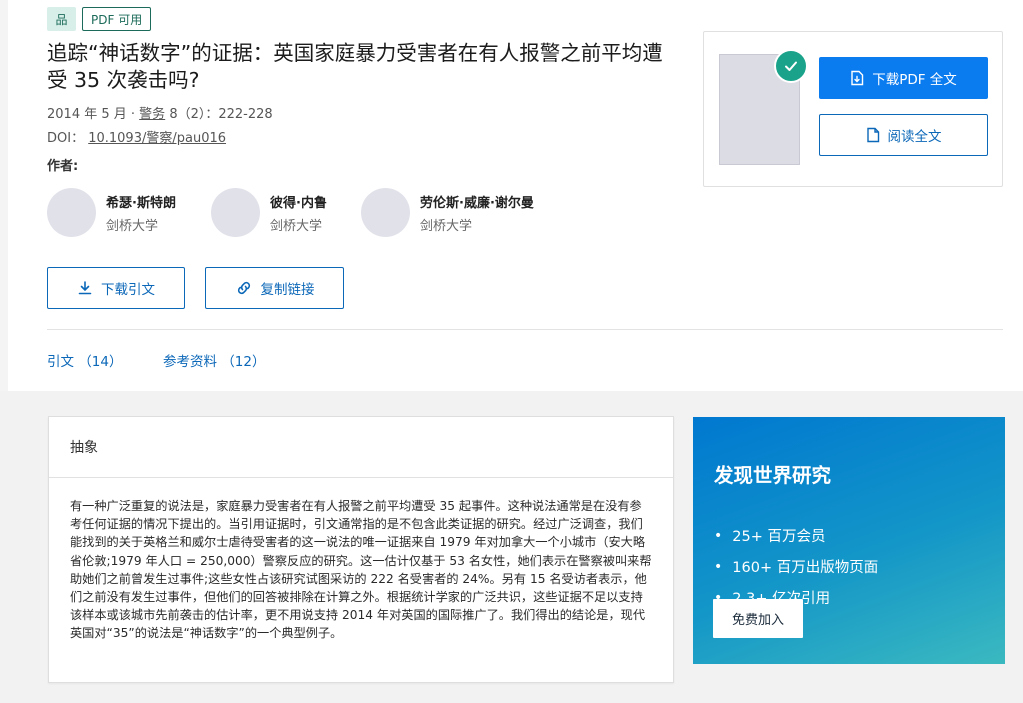  What do you see at coordinates (61, 19) in the screenshot?
I see `article-type-tag: 品` at bounding box center [61, 19].